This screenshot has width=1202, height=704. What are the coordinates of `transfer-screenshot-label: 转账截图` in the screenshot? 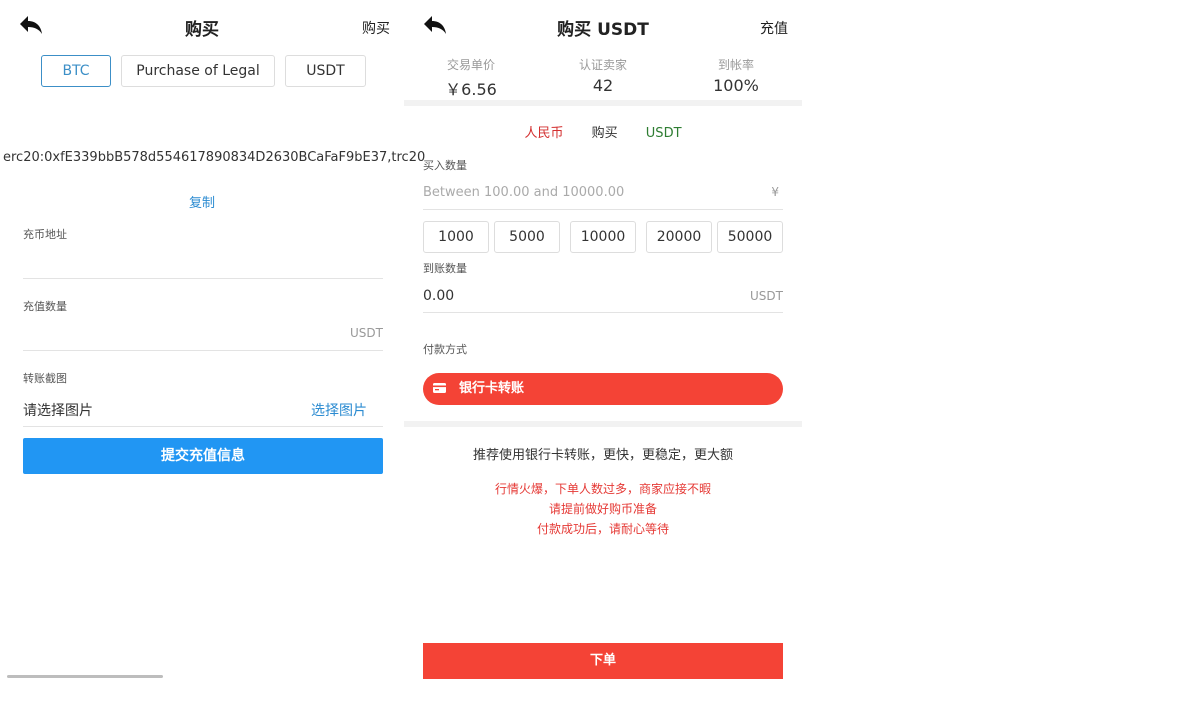 It's located at (45, 378).